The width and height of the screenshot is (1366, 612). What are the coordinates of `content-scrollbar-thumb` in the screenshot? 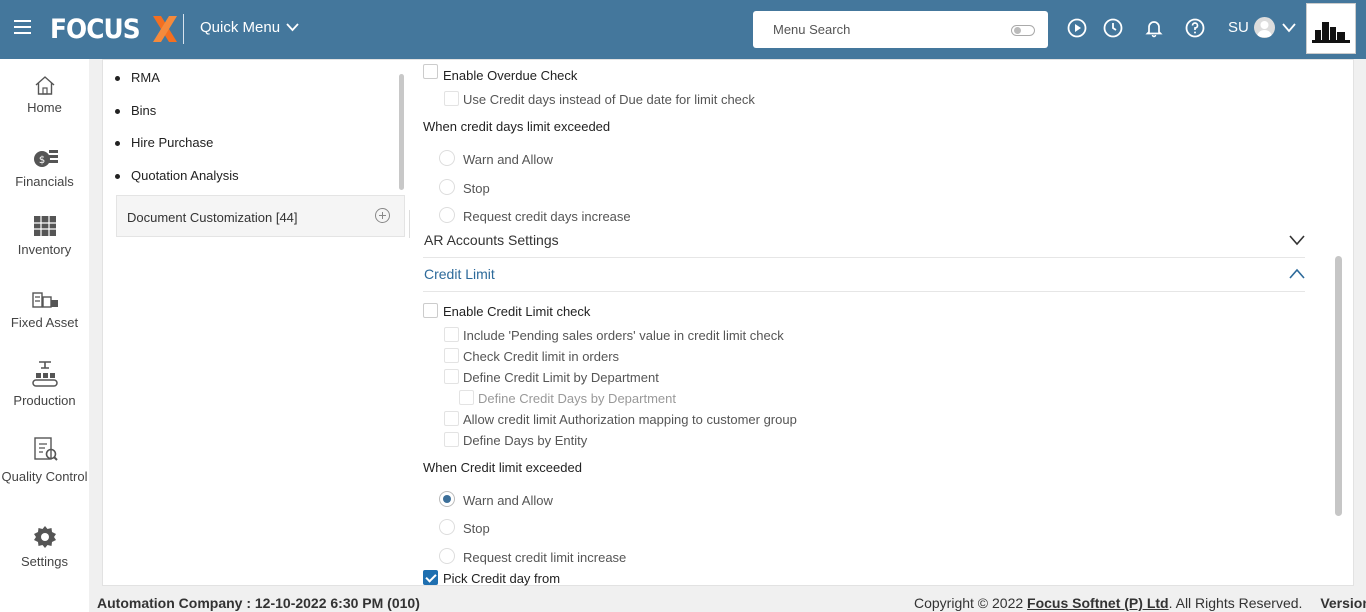 It's located at (1338, 386).